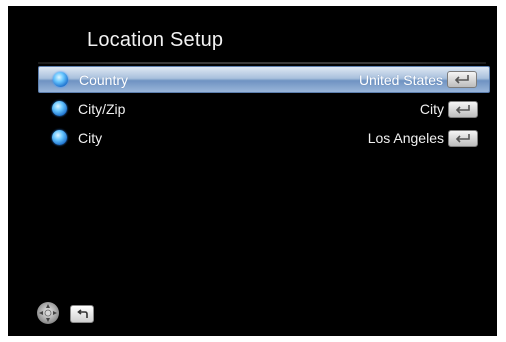  Describe the element at coordinates (102, 109) in the screenshot. I see `setting-label: City/Zip` at that location.